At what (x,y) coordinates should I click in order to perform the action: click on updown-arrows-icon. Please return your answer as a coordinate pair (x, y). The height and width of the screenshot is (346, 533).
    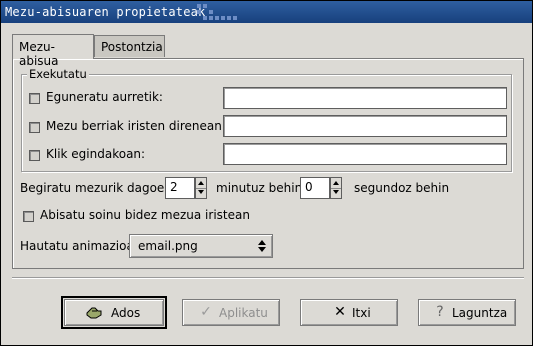
    Looking at the image, I should click on (262, 246).